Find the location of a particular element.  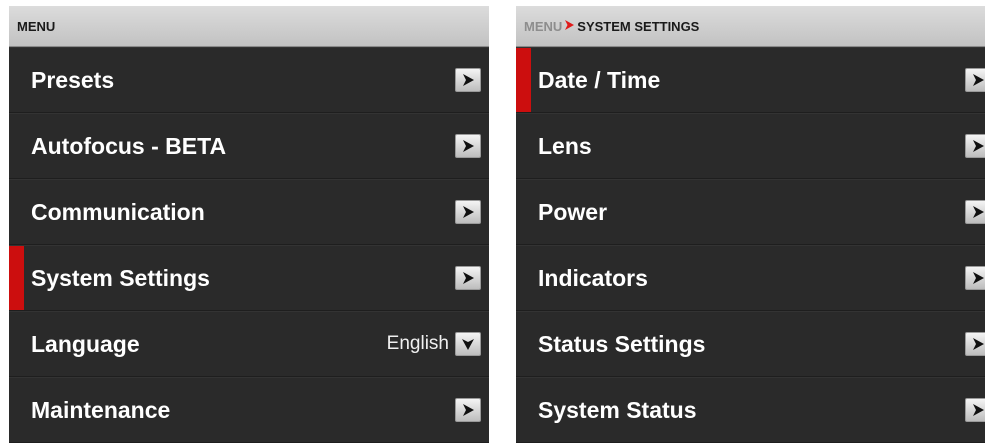

menu-header: MENU is located at coordinates (249, 26).